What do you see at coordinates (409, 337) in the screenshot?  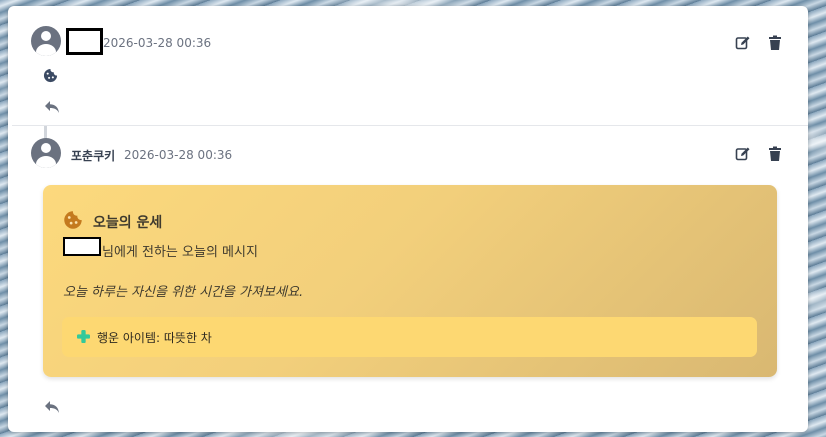 I see `lucky-item-box: 행운 아이템: 따뜻한 차` at bounding box center [409, 337].